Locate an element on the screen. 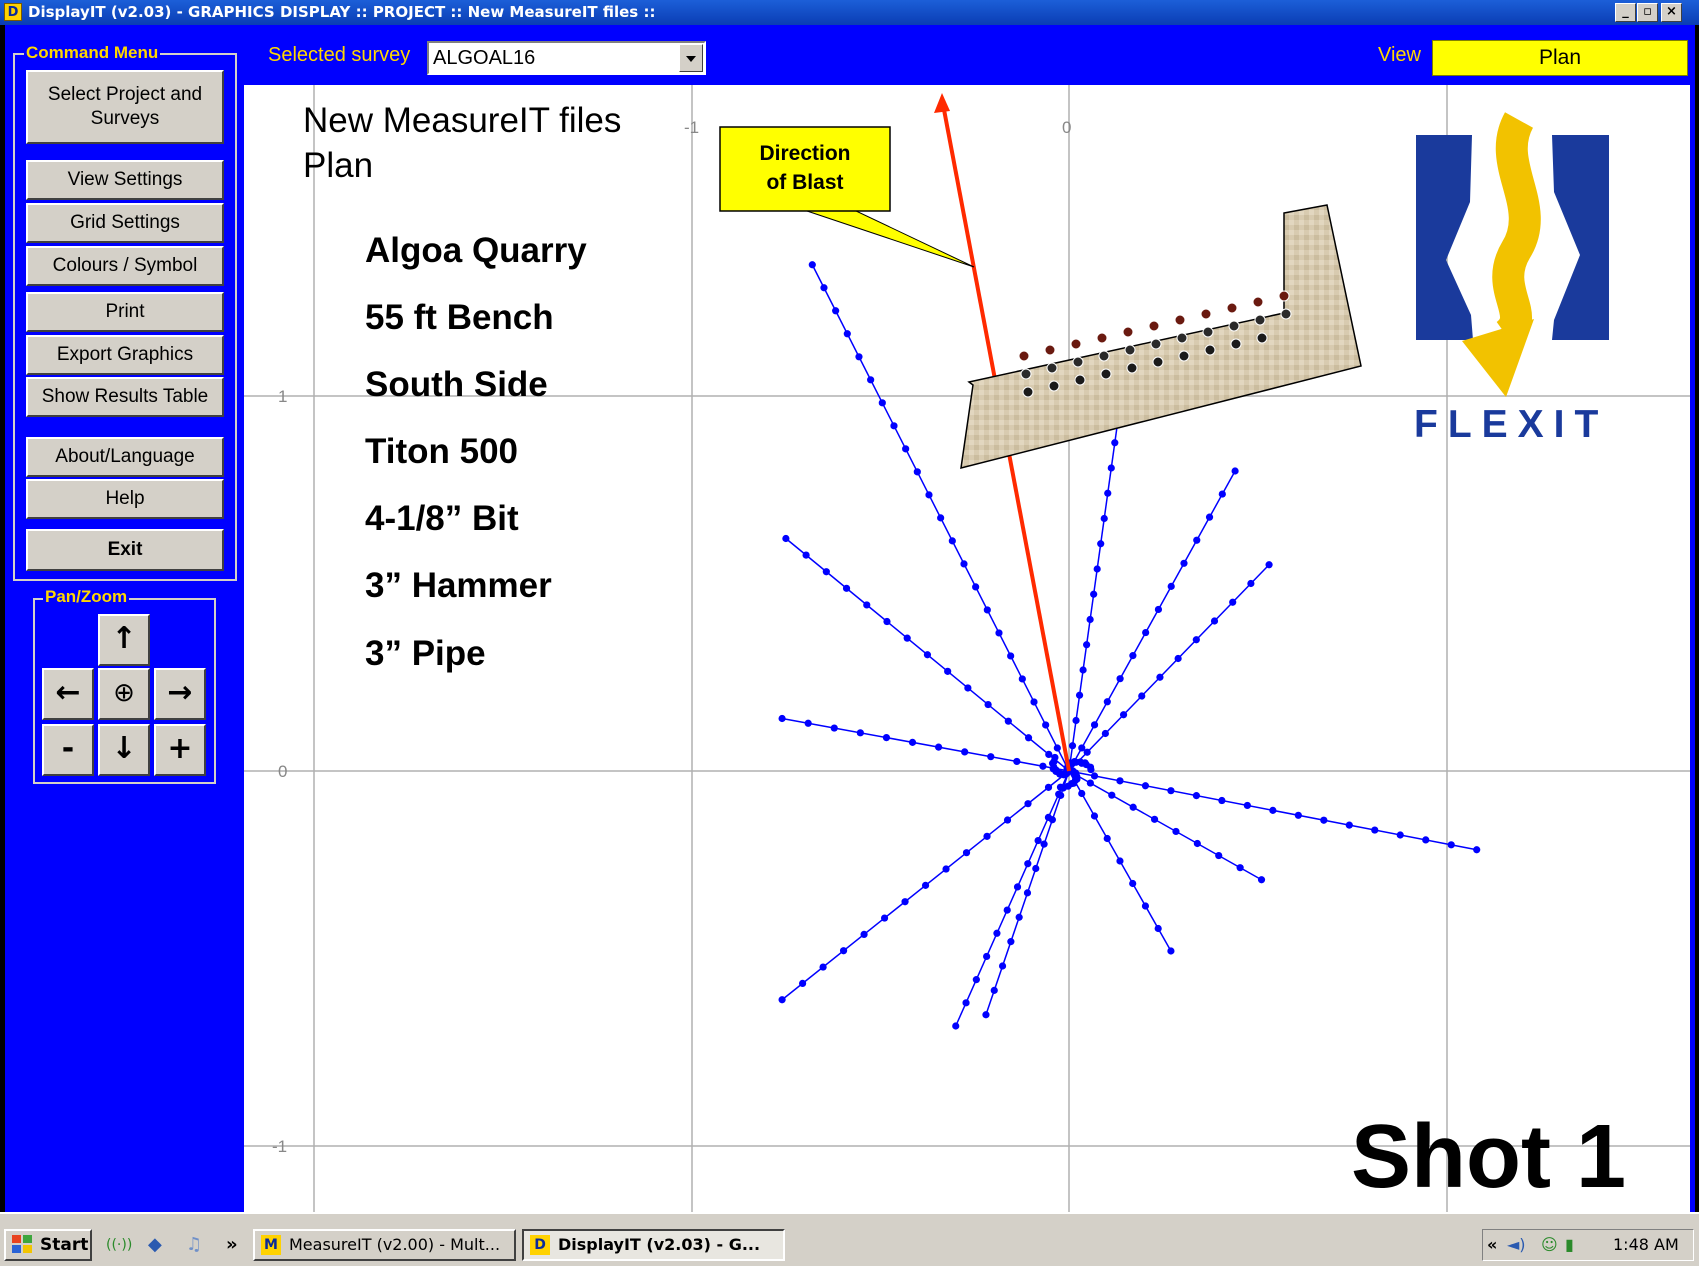 This screenshot has width=1699, height=1266. dropdown-arrow-icon is located at coordinates (691, 58).